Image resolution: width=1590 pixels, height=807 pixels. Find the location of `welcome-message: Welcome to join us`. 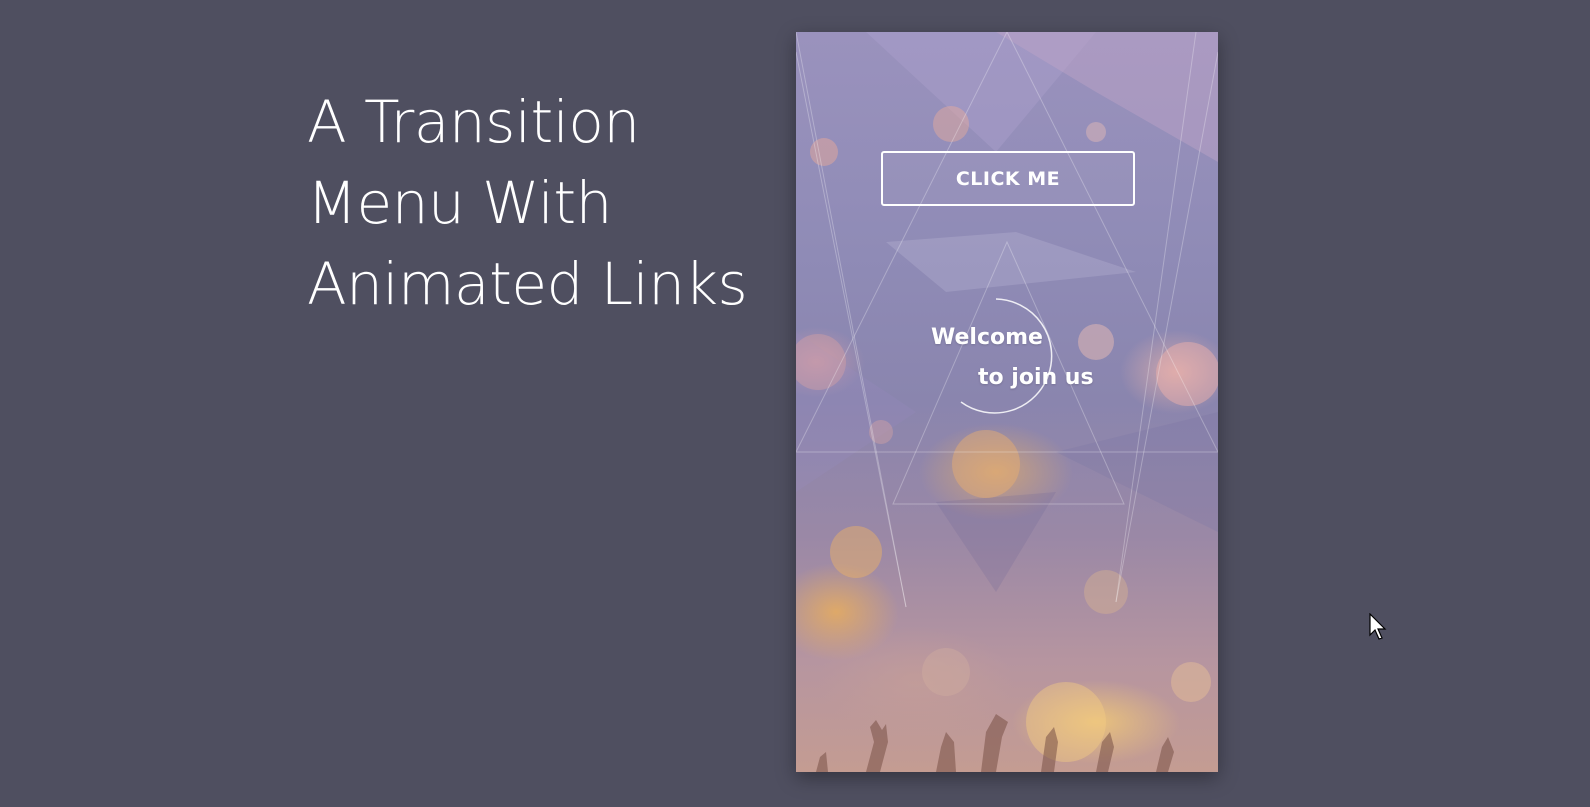

welcome-message: Welcome to join us is located at coordinates (1012, 358).